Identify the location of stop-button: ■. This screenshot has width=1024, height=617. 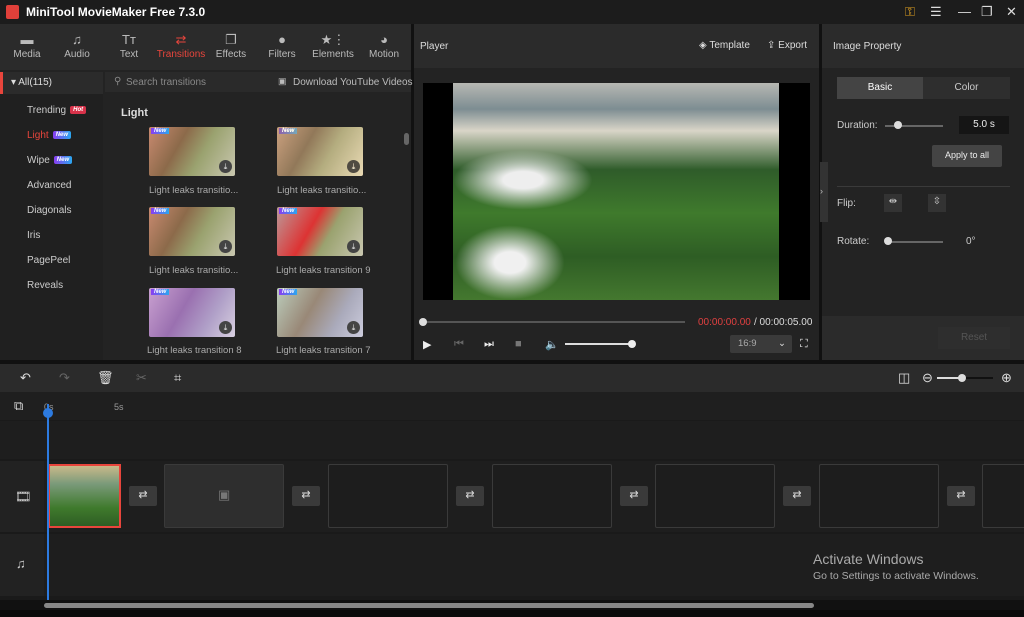
(518, 344).